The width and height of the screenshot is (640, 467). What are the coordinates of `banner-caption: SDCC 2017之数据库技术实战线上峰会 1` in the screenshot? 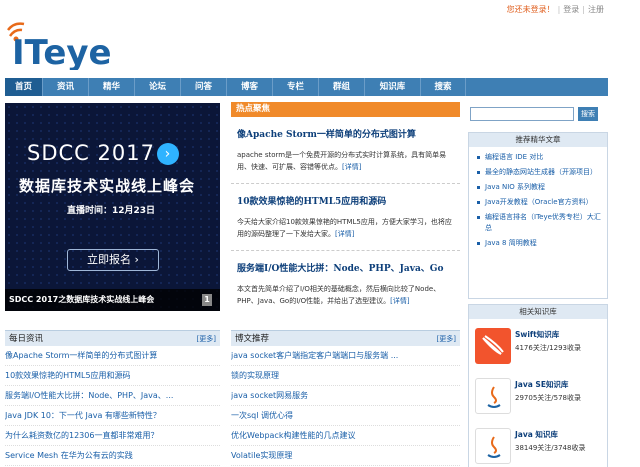 It's located at (112, 300).